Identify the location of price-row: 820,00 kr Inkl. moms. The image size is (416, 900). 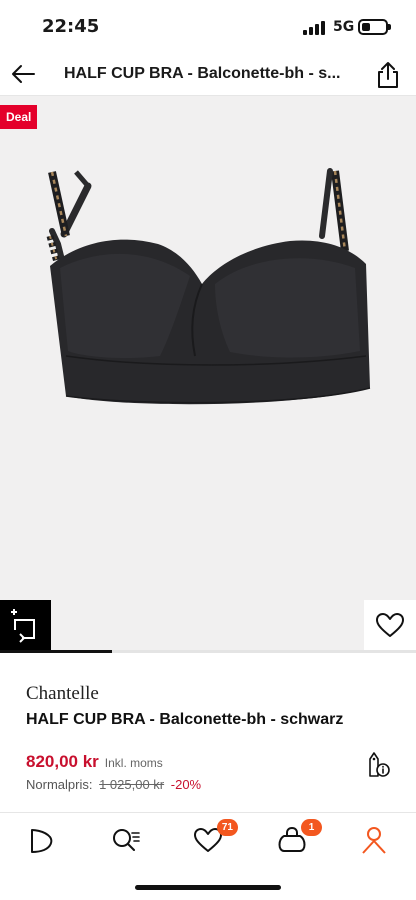
(94, 762).